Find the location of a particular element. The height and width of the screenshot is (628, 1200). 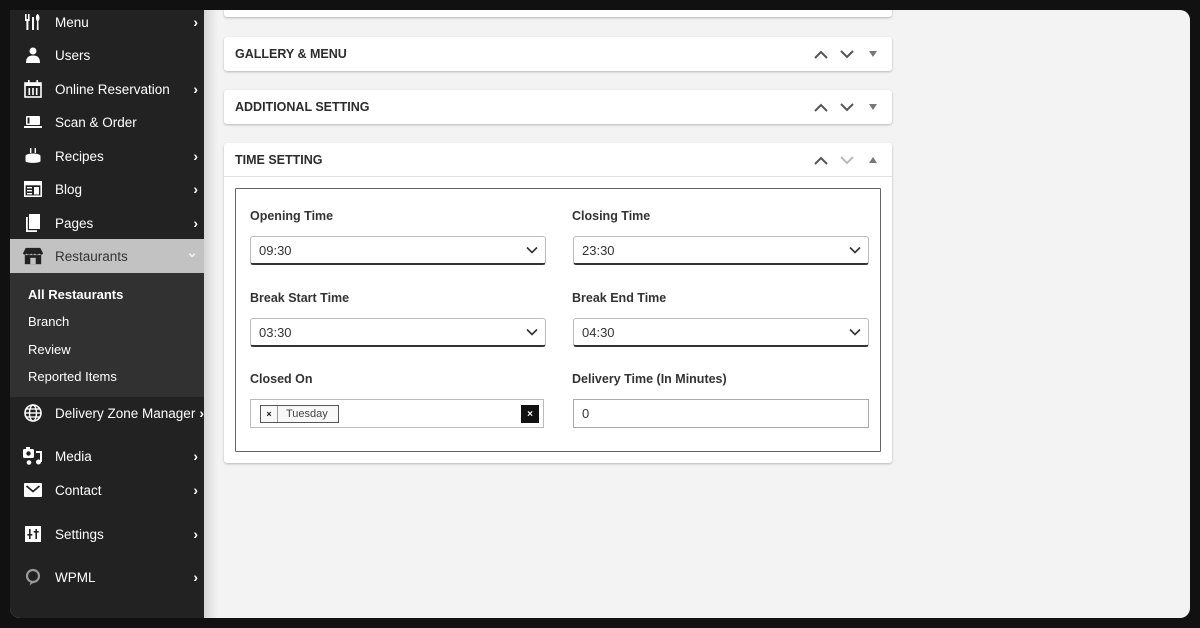

sidebar-item-pages: Pages › is located at coordinates (107, 223).